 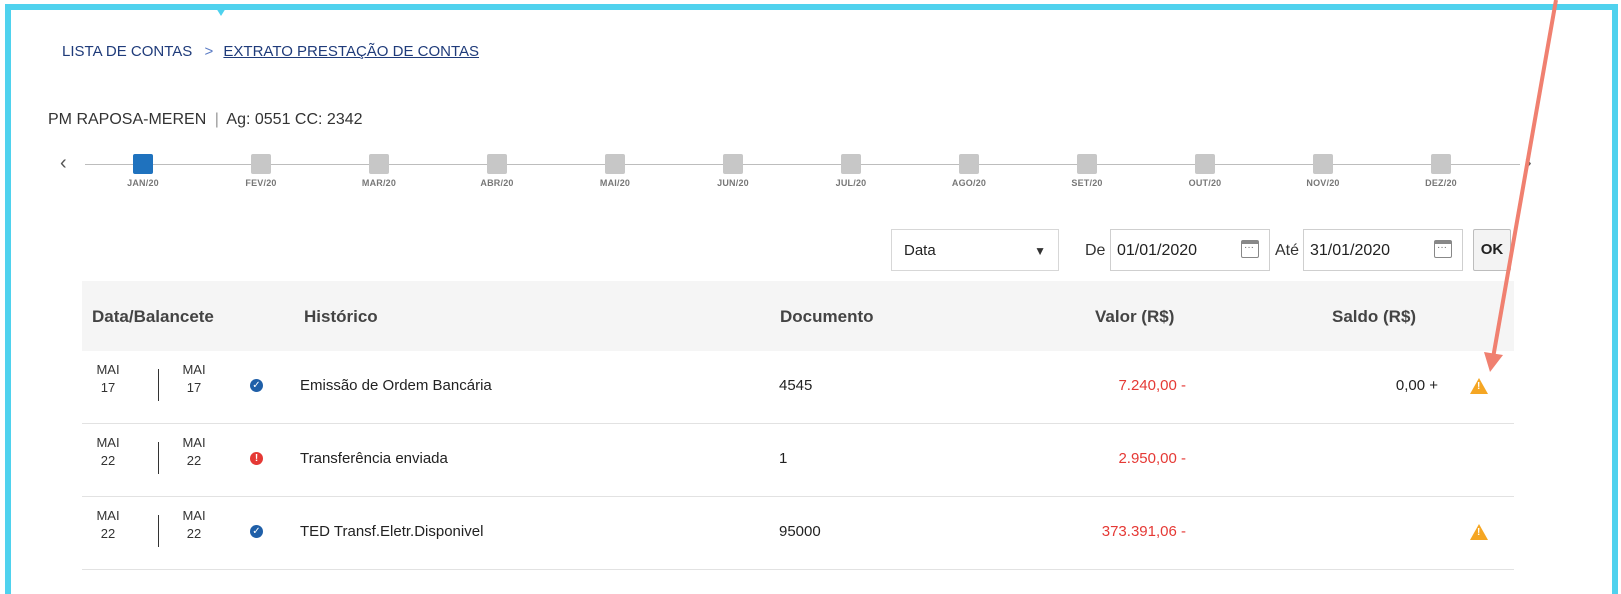 I want to click on value-amount: 373.391,06 -, so click(x=1143, y=531).